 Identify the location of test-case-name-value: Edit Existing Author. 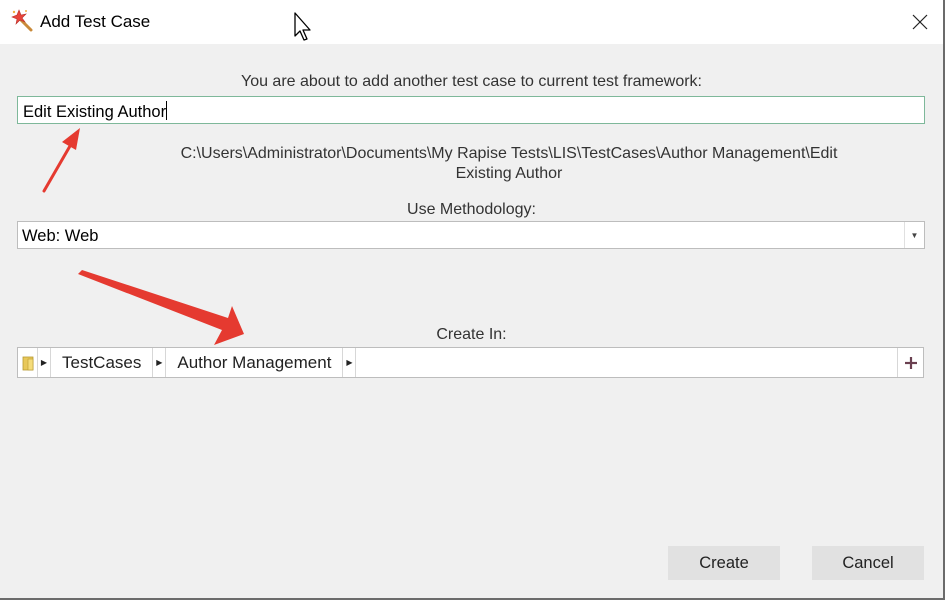
(95, 112).